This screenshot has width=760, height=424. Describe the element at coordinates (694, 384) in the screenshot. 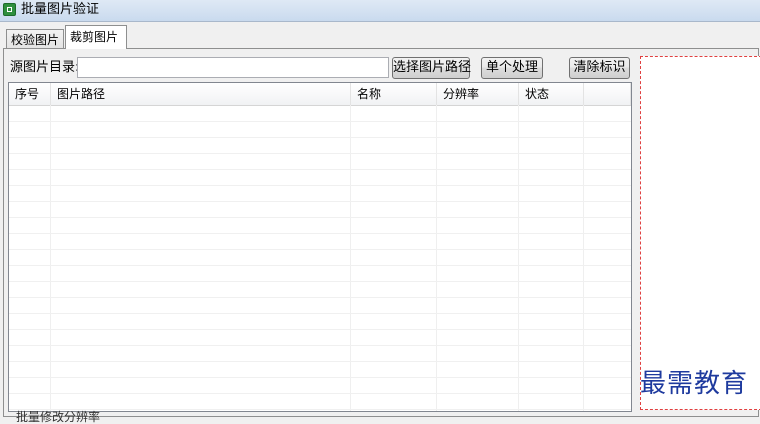

I see `watermark-text: 最需教育` at that location.